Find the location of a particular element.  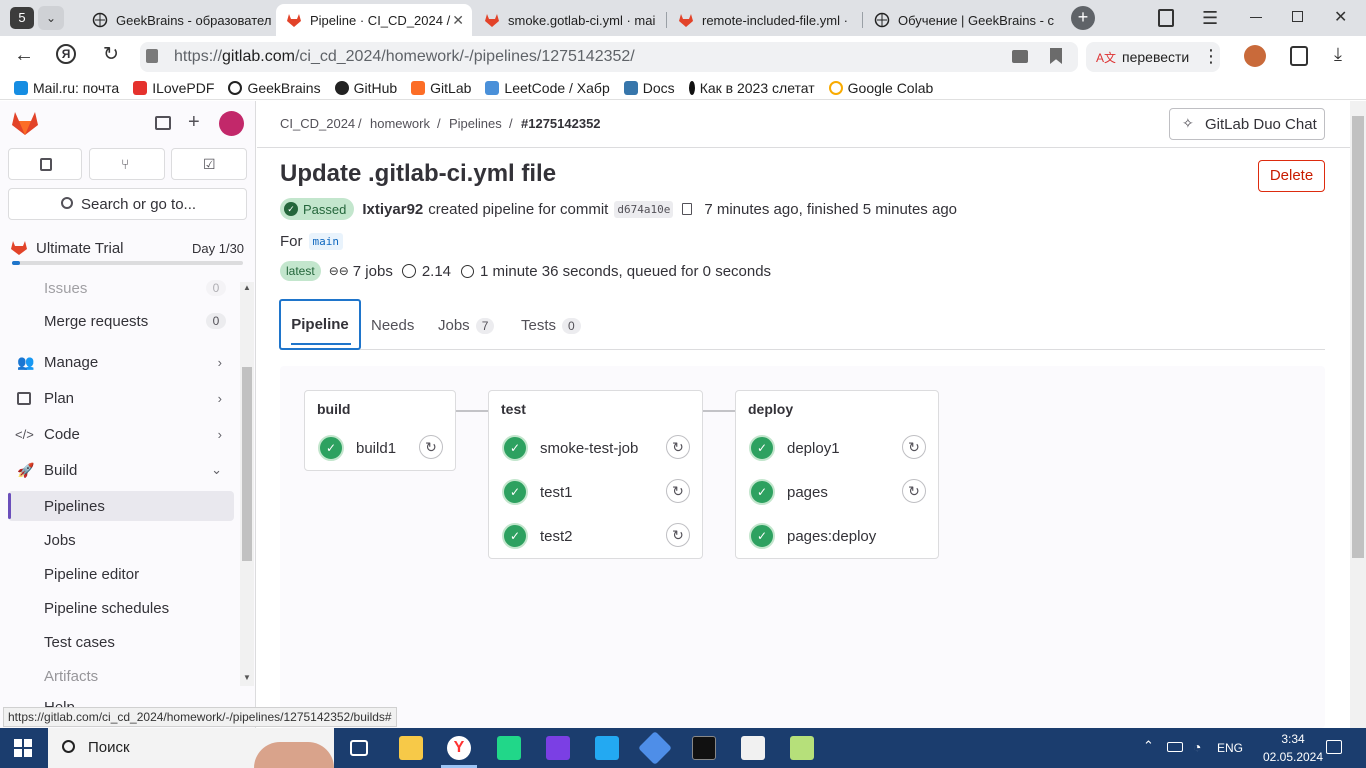

clock-date: 02.05.2024 is located at coordinates (1293, 757).